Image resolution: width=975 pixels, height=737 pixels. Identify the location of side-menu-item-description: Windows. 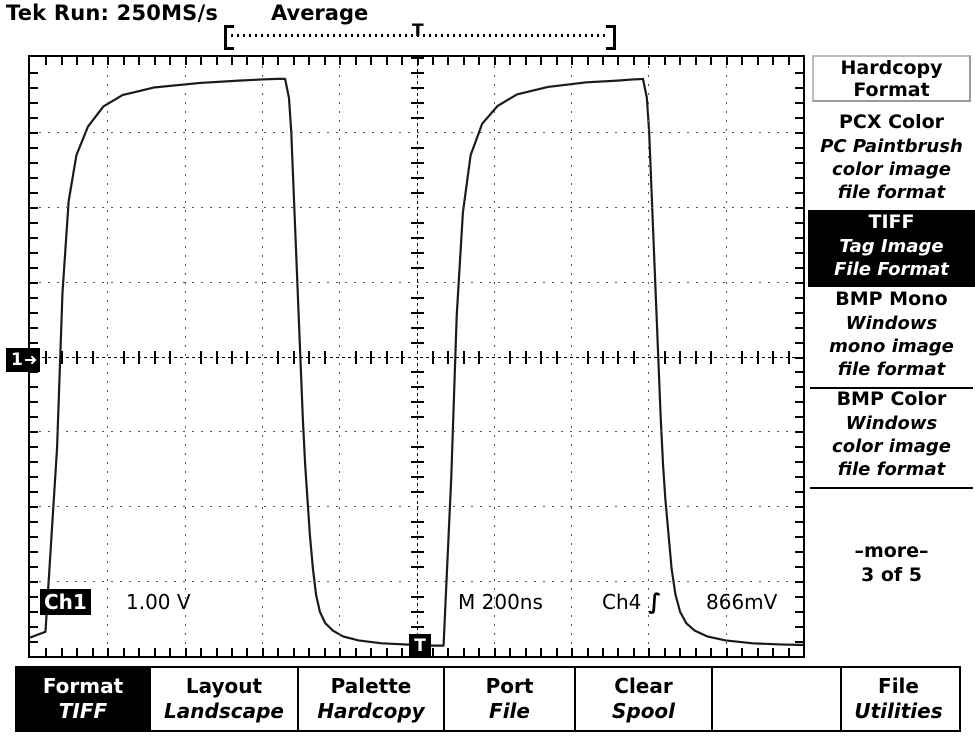
(891, 323).